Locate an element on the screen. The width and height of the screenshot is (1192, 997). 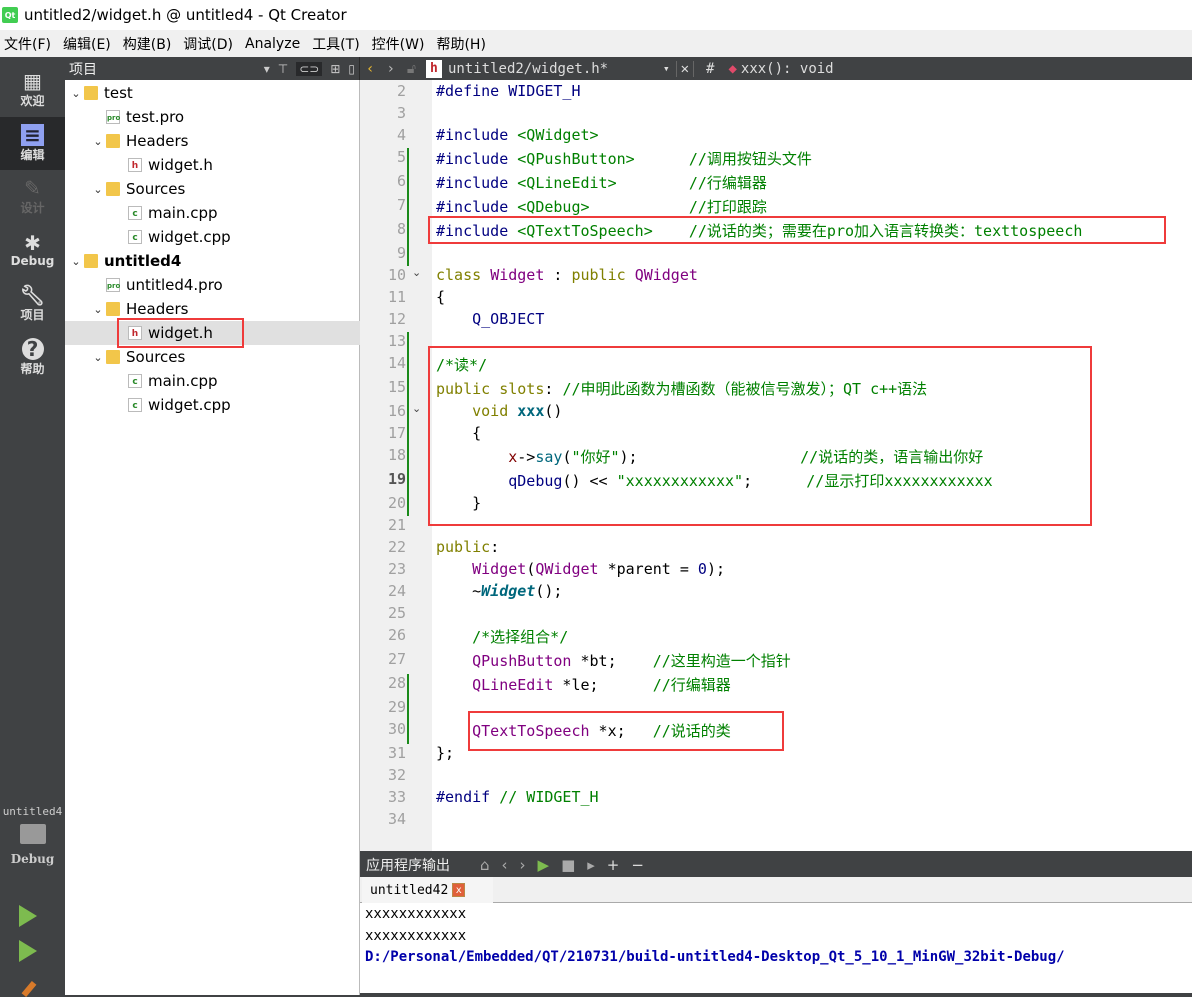
run-icon is located at coordinates (28, 916).